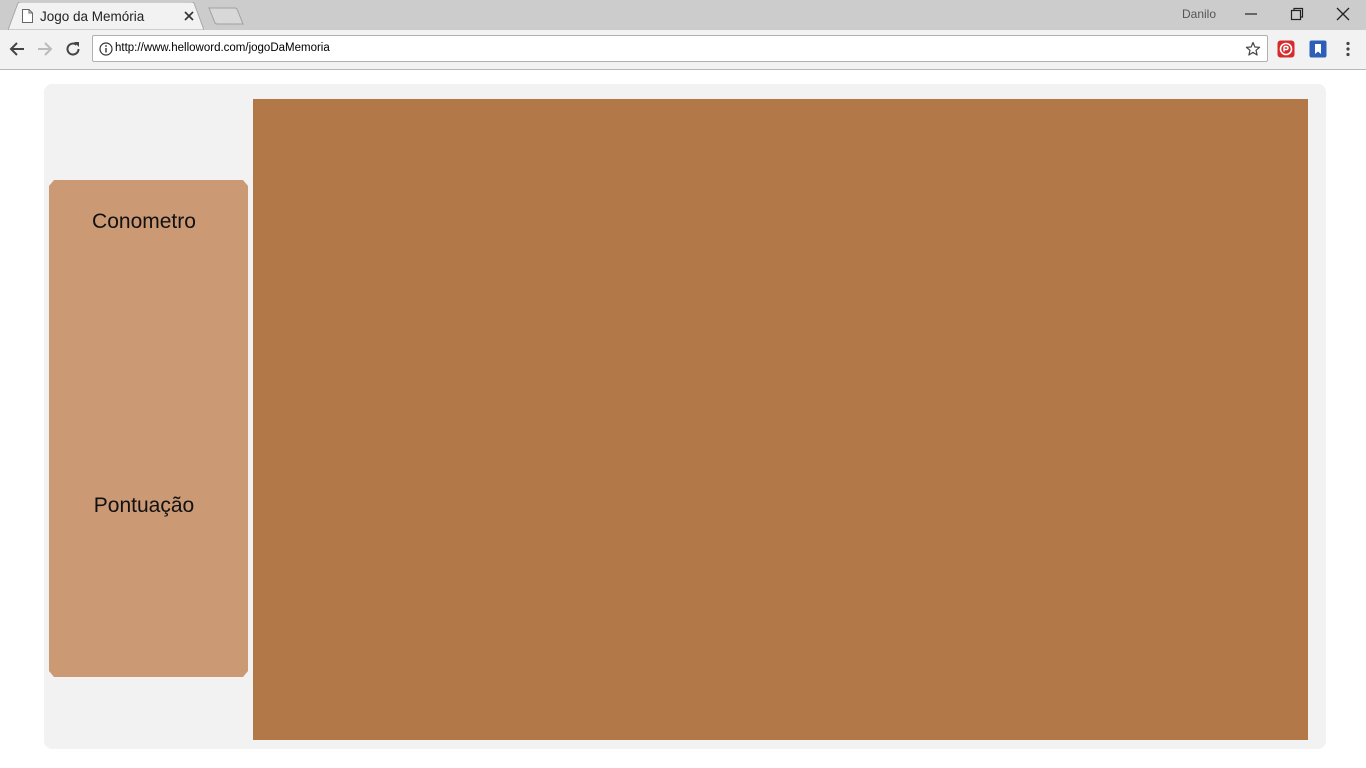 The height and width of the screenshot is (768, 1366). What do you see at coordinates (680, 48) in the screenshot?
I see `address-bar: http://www.helloword.com/jogoDaMemoria` at bounding box center [680, 48].